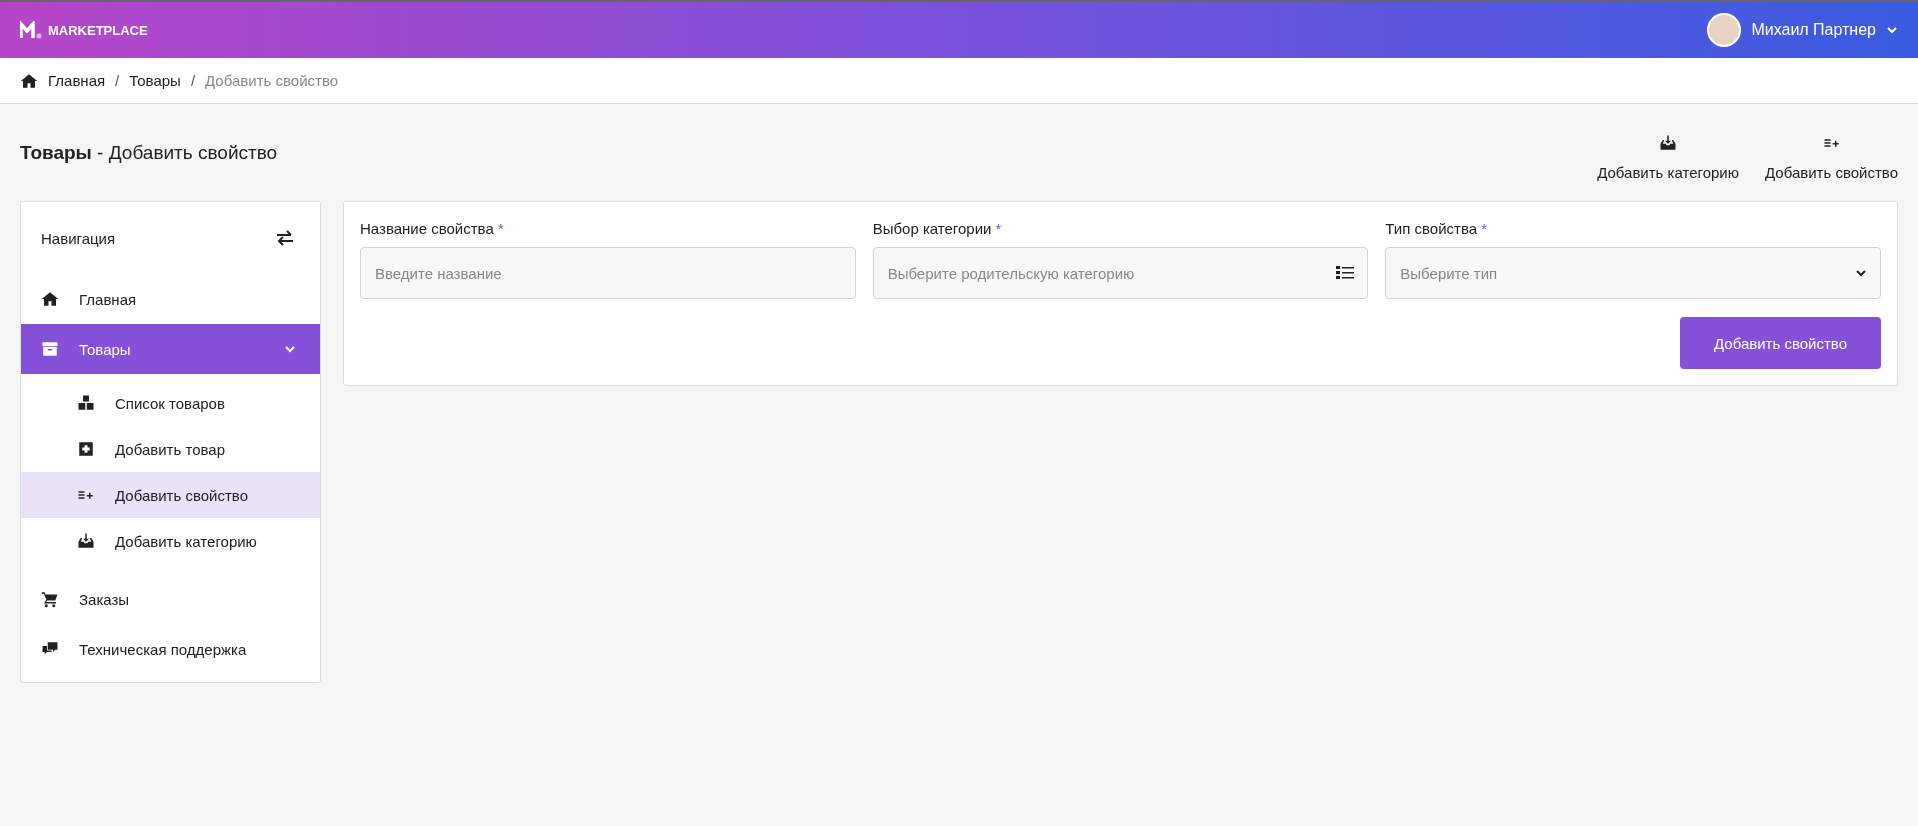 The width and height of the screenshot is (1918, 826). Describe the element at coordinates (608, 273) in the screenshot. I see `input-field: Введите название` at that location.